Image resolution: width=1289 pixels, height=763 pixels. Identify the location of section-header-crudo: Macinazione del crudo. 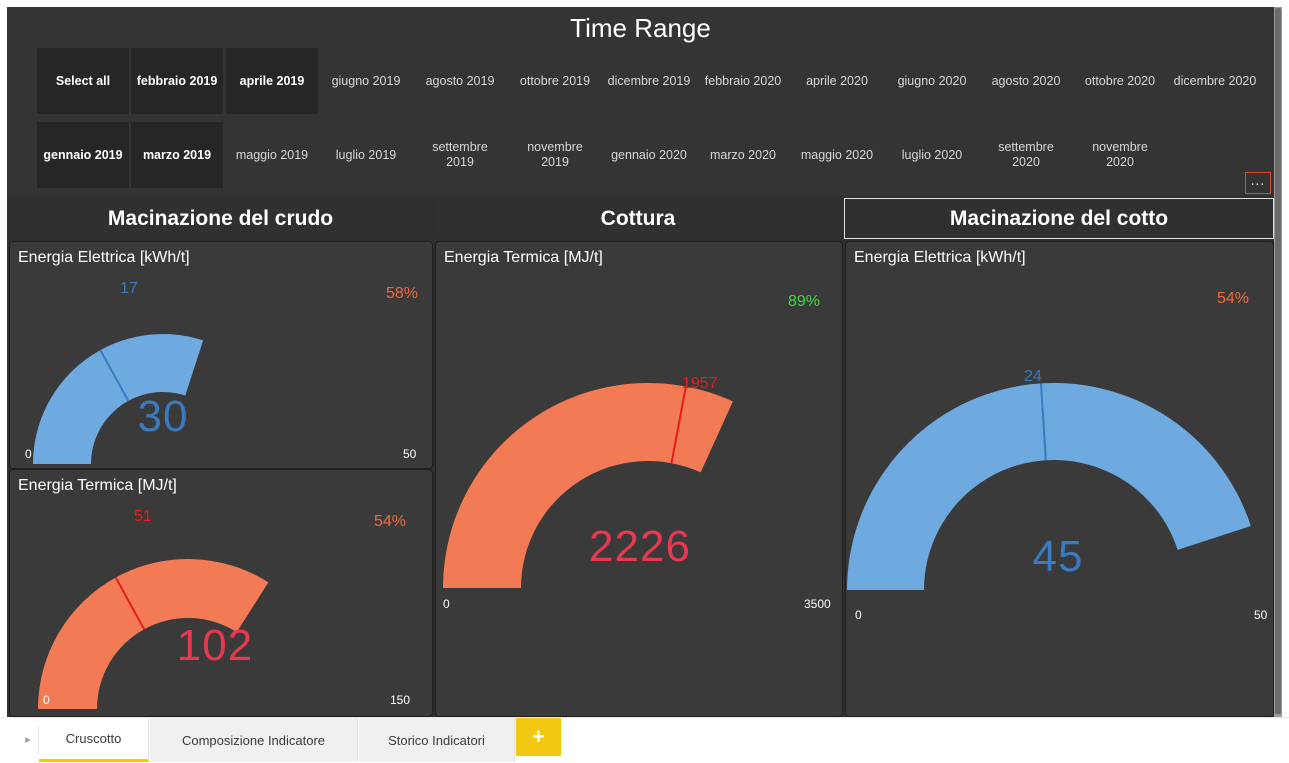
(220, 218).